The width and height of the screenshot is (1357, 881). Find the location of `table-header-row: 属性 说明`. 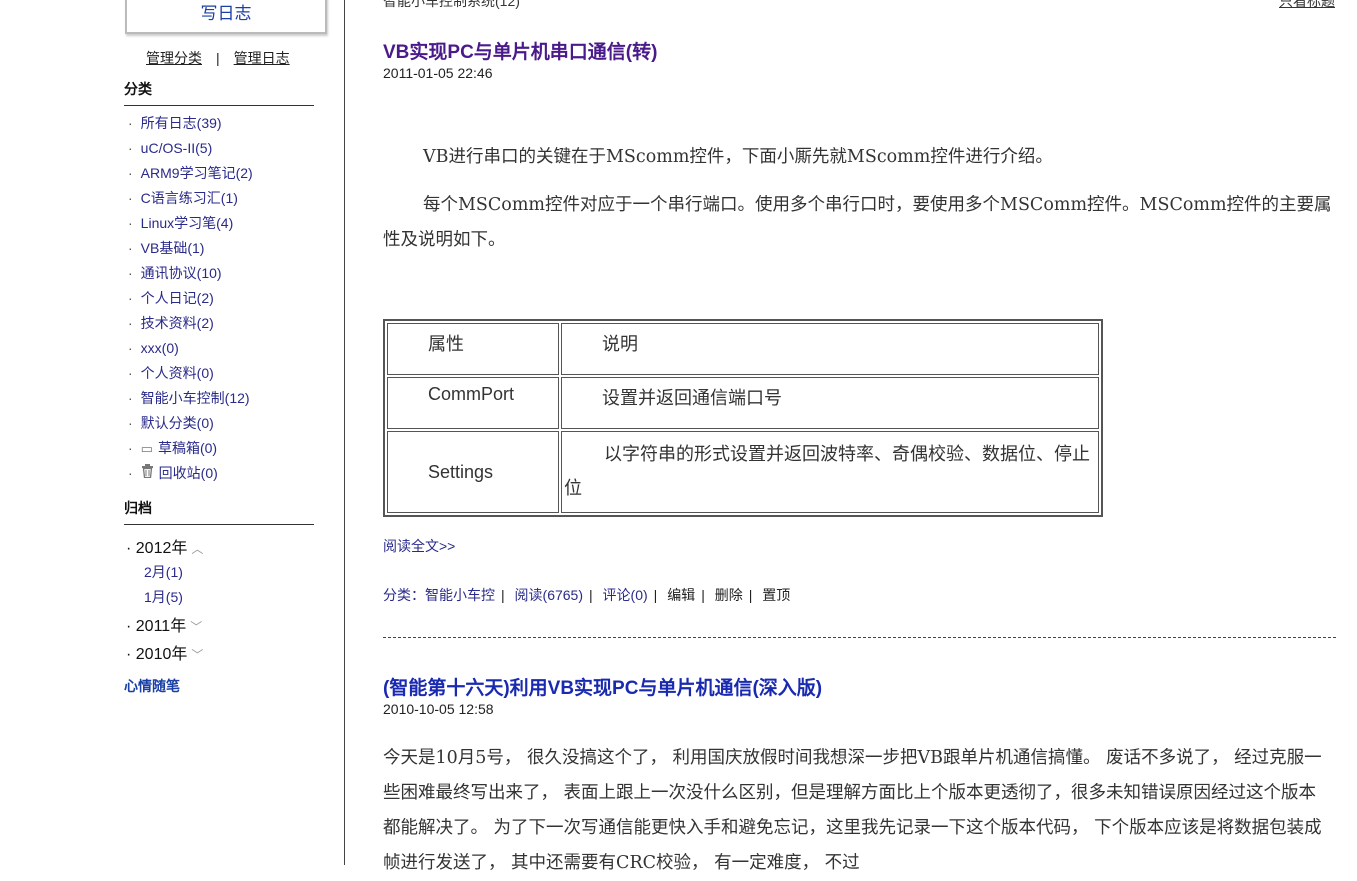

table-header-row: 属性 说明 is located at coordinates (743, 349).